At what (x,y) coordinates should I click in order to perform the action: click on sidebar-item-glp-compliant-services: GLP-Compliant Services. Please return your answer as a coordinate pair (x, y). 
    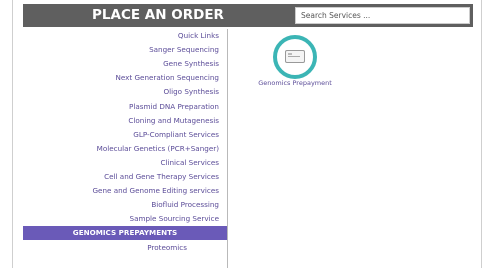
    Looking at the image, I should click on (125, 135).